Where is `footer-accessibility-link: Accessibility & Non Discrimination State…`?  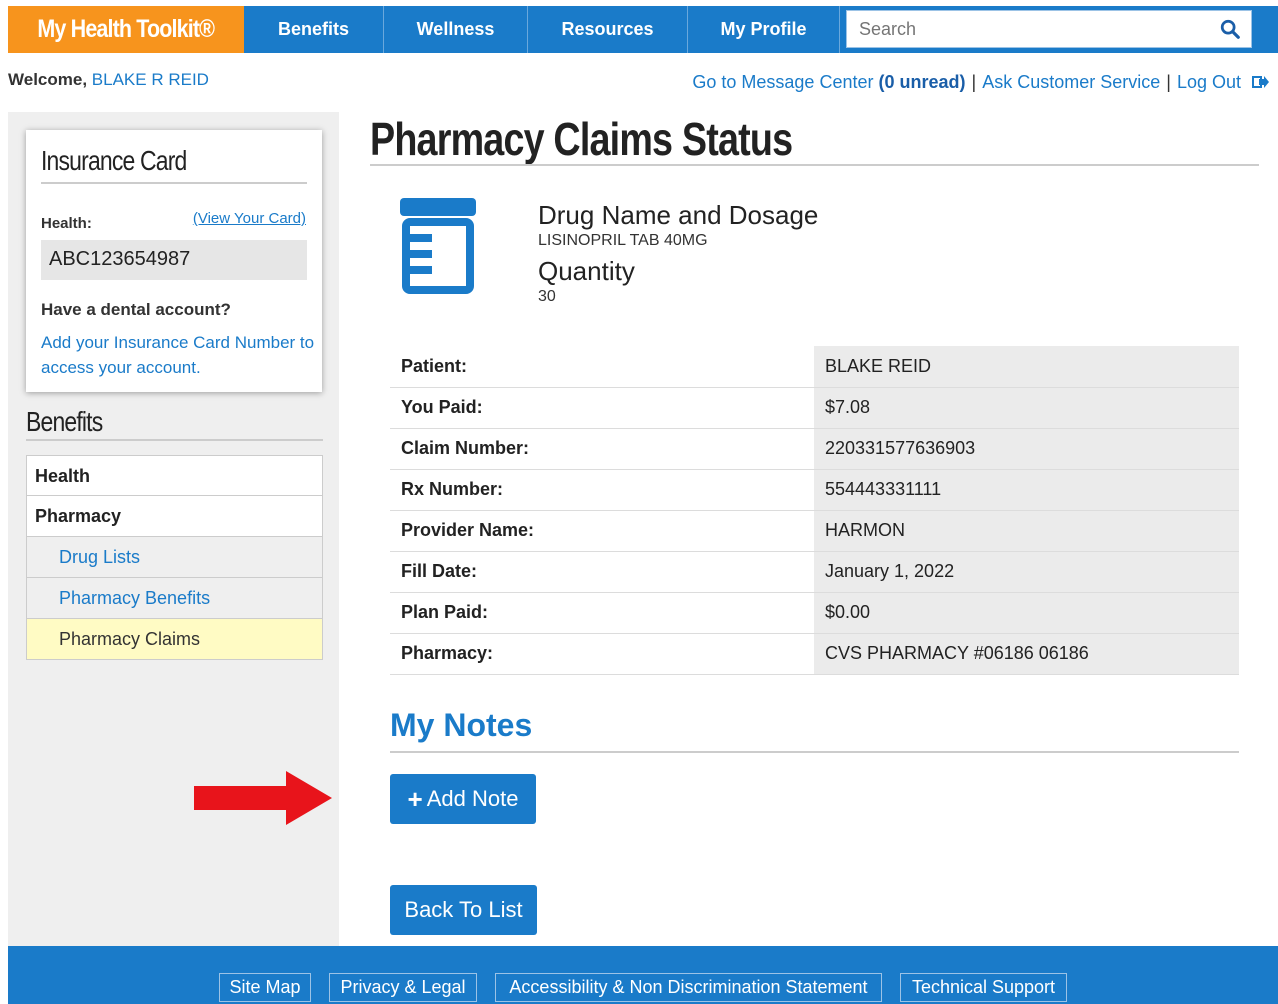
footer-accessibility-link: Accessibility & Non Discrimination State… is located at coordinates (688, 987).